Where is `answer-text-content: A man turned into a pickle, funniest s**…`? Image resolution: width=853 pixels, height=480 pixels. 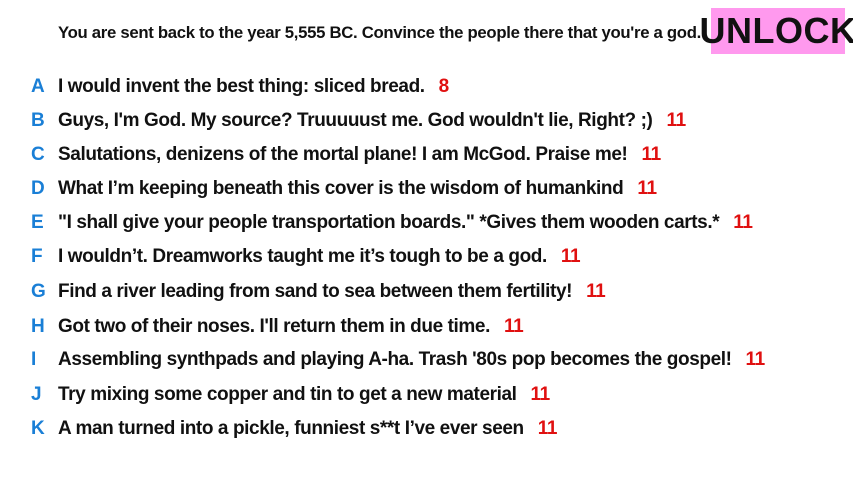 answer-text-content: A man turned into a pickle, funniest s**… is located at coordinates (291, 428).